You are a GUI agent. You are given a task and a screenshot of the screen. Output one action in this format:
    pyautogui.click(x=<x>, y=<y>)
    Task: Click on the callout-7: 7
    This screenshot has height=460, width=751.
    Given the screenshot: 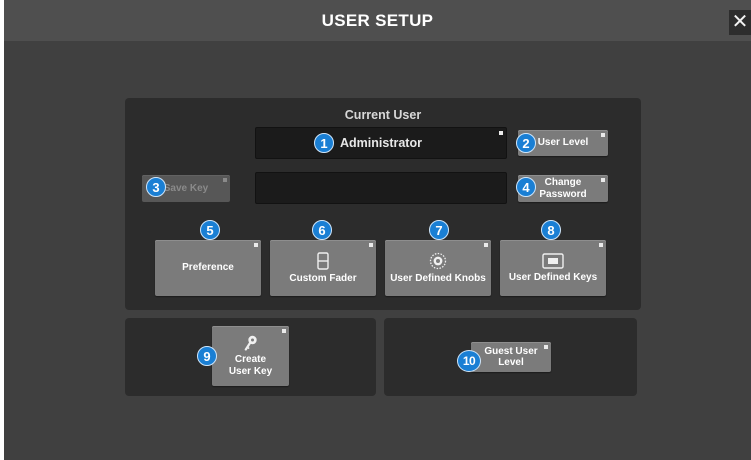 What is the action you would take?
    pyautogui.click(x=439, y=230)
    